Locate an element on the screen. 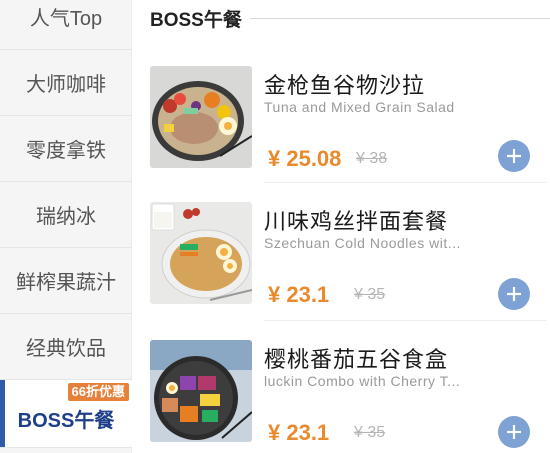  sidebar-item-label: 鲜榨果蔬汁 is located at coordinates (66, 283).